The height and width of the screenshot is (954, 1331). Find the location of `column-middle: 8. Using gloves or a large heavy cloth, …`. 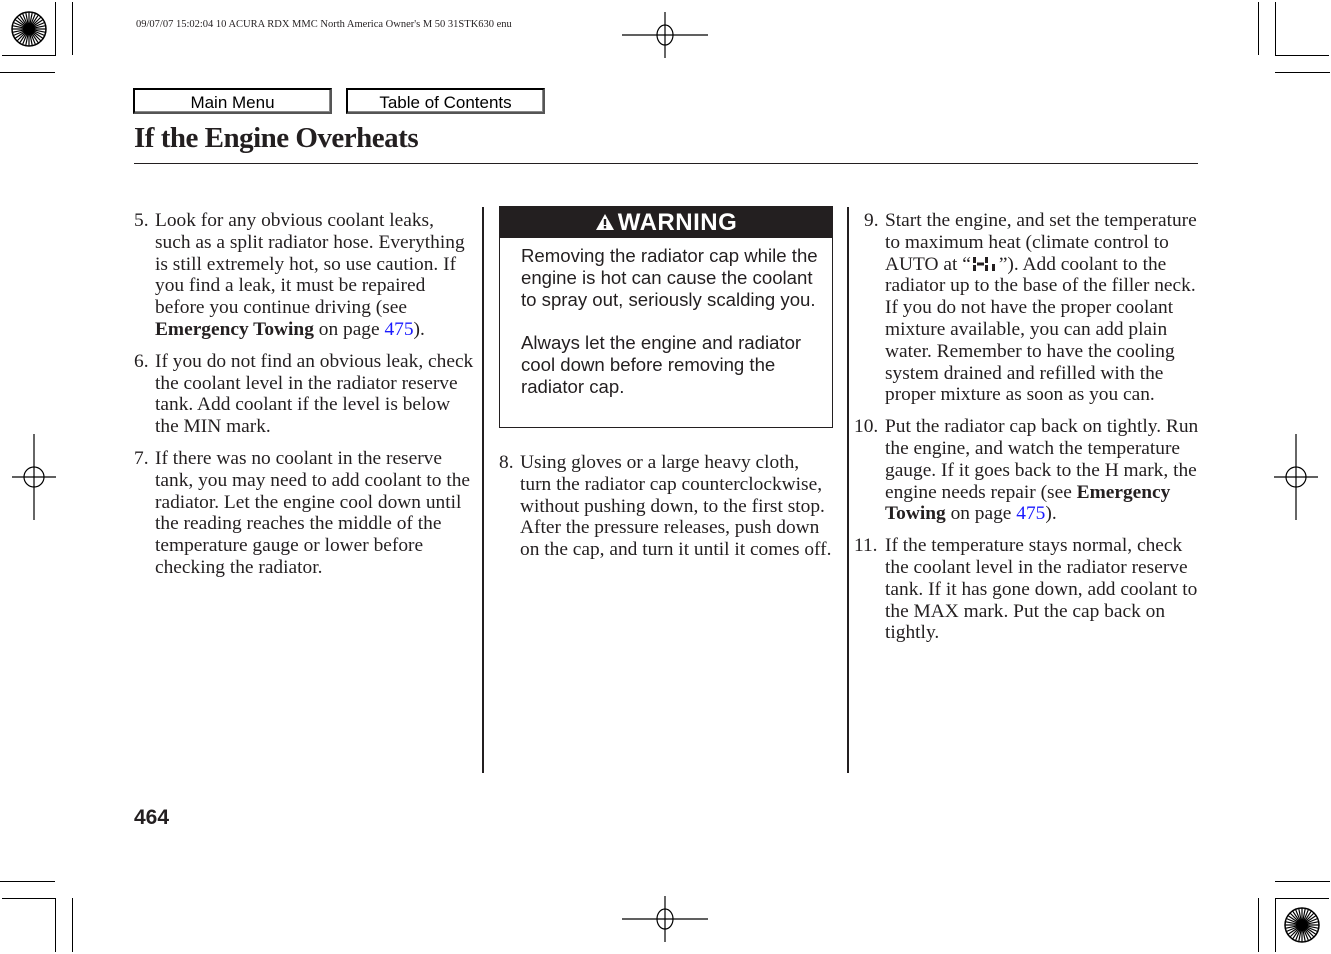

column-middle: 8. Using gloves or a large heavy cloth, … is located at coordinates (667, 511).